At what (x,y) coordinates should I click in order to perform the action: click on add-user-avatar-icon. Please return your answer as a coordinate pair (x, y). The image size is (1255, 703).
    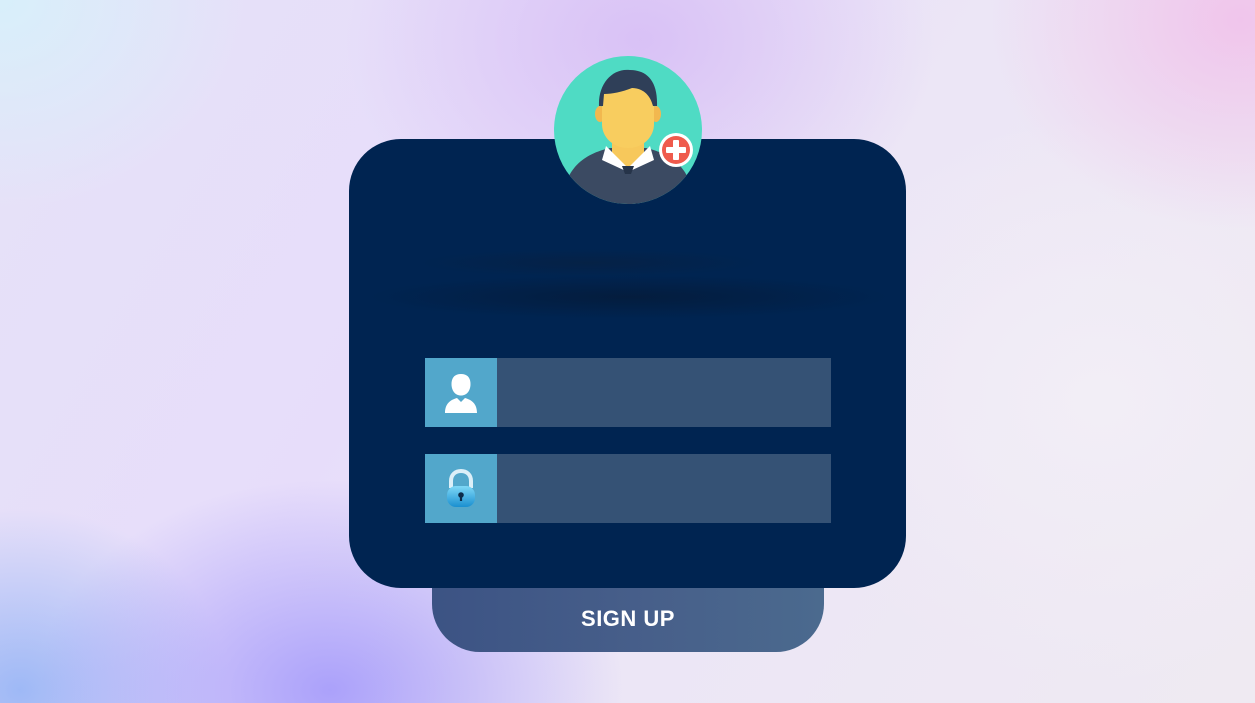
    Looking at the image, I should click on (628, 130).